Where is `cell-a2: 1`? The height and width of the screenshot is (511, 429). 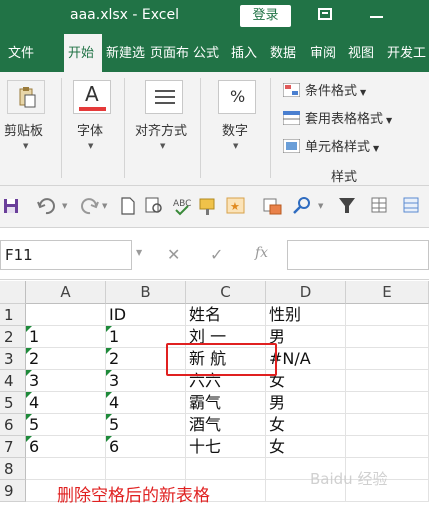 cell-a2: 1 is located at coordinates (66, 337).